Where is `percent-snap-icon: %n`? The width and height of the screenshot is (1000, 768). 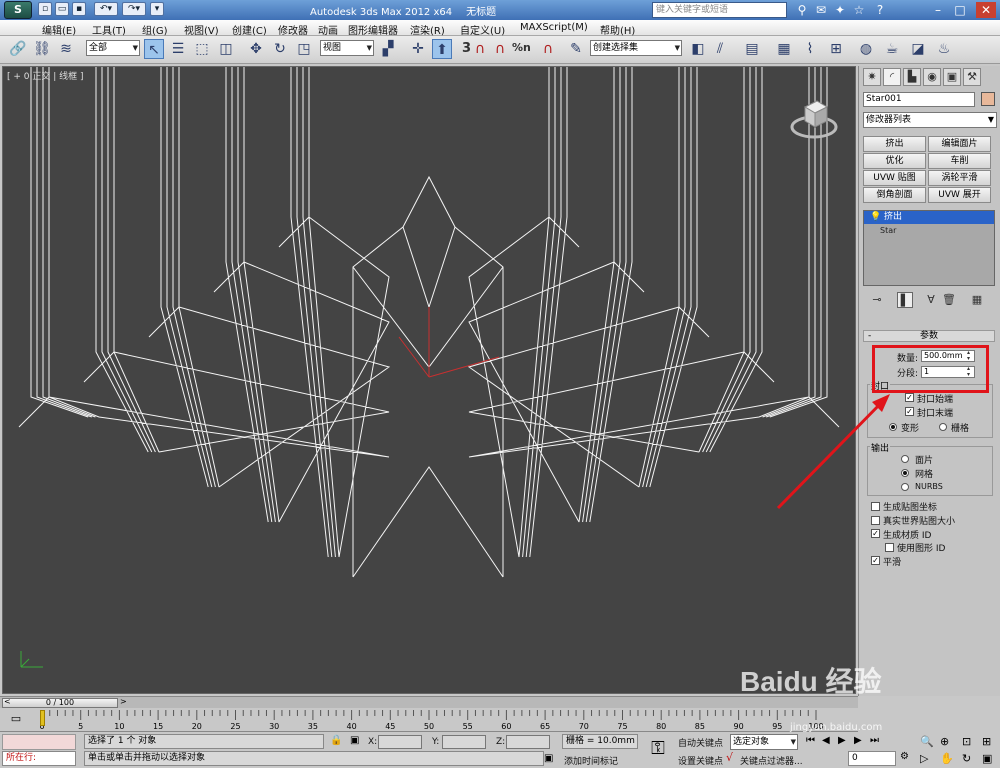 percent-snap-icon: %n is located at coordinates (521, 47).